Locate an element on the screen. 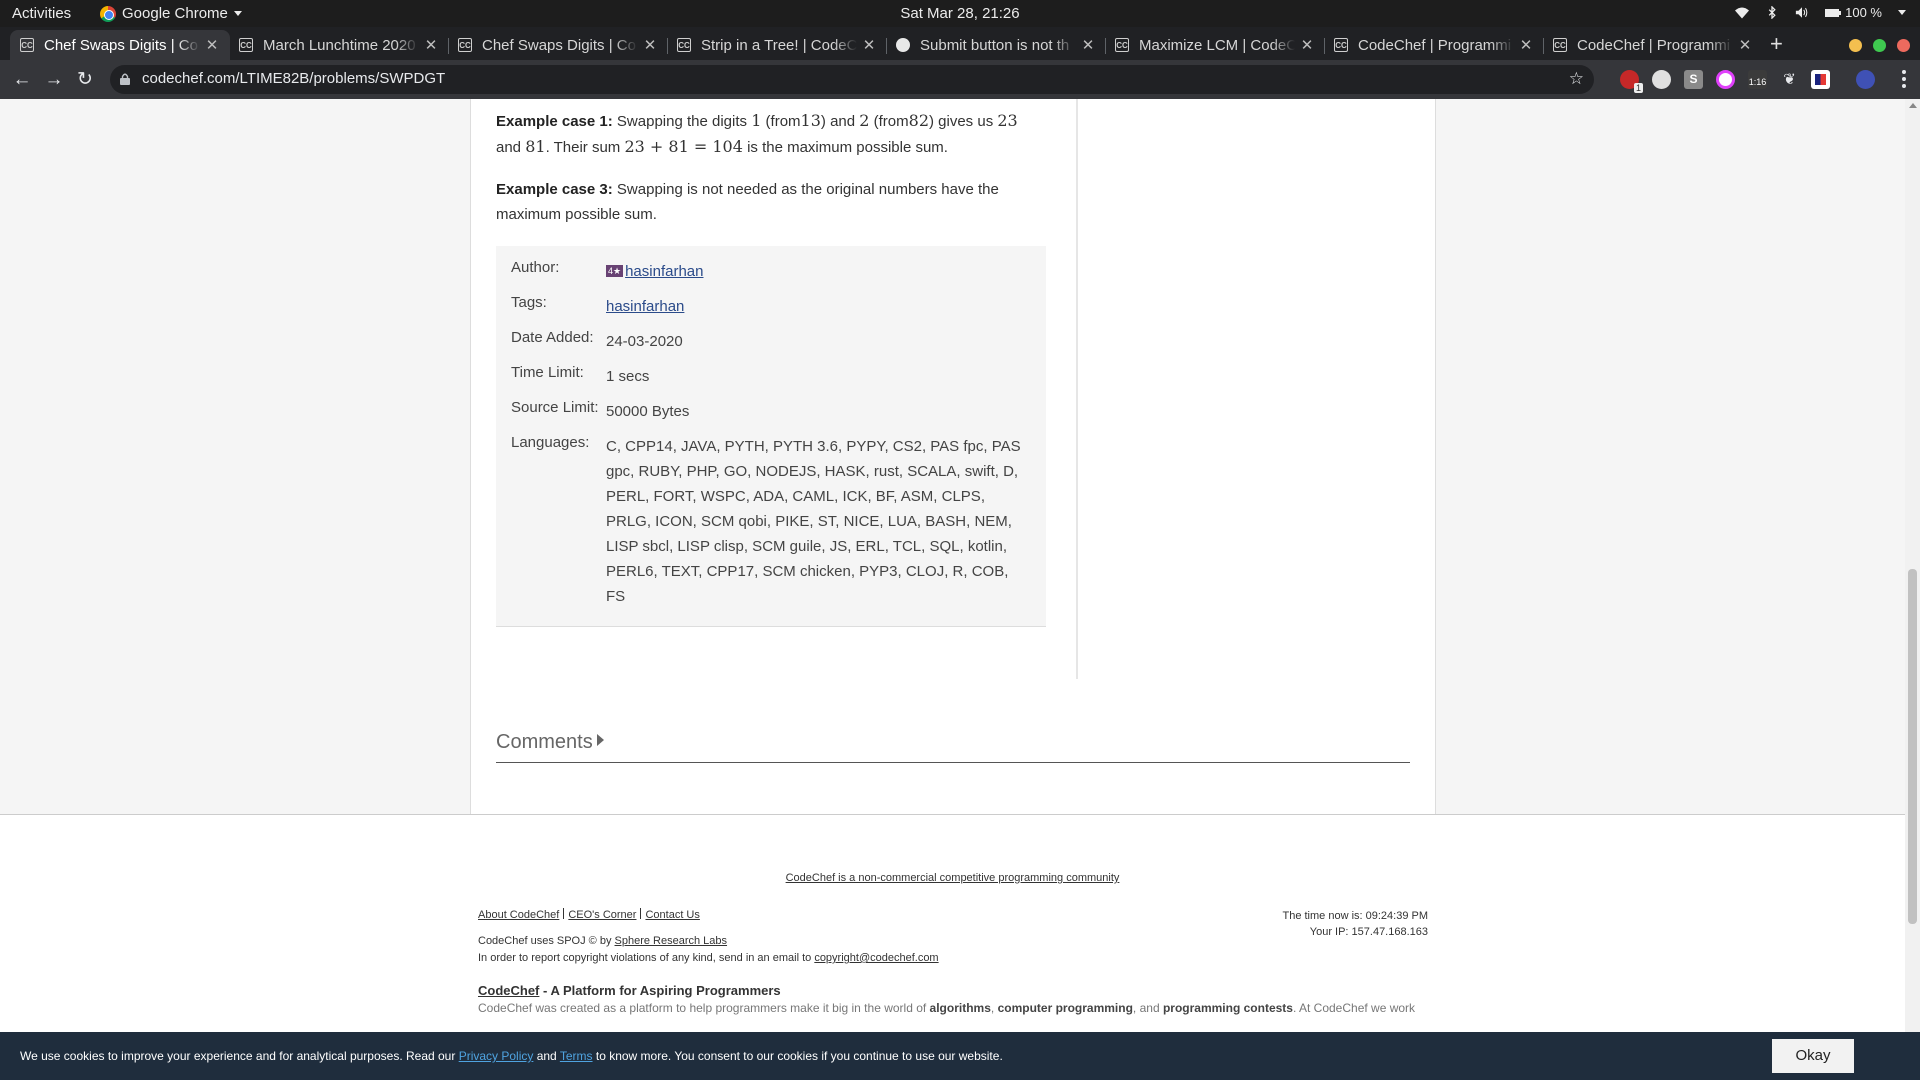 The width and height of the screenshot is (1920, 1080). extension-timer-icon: 1:16 is located at coordinates (1757, 79).